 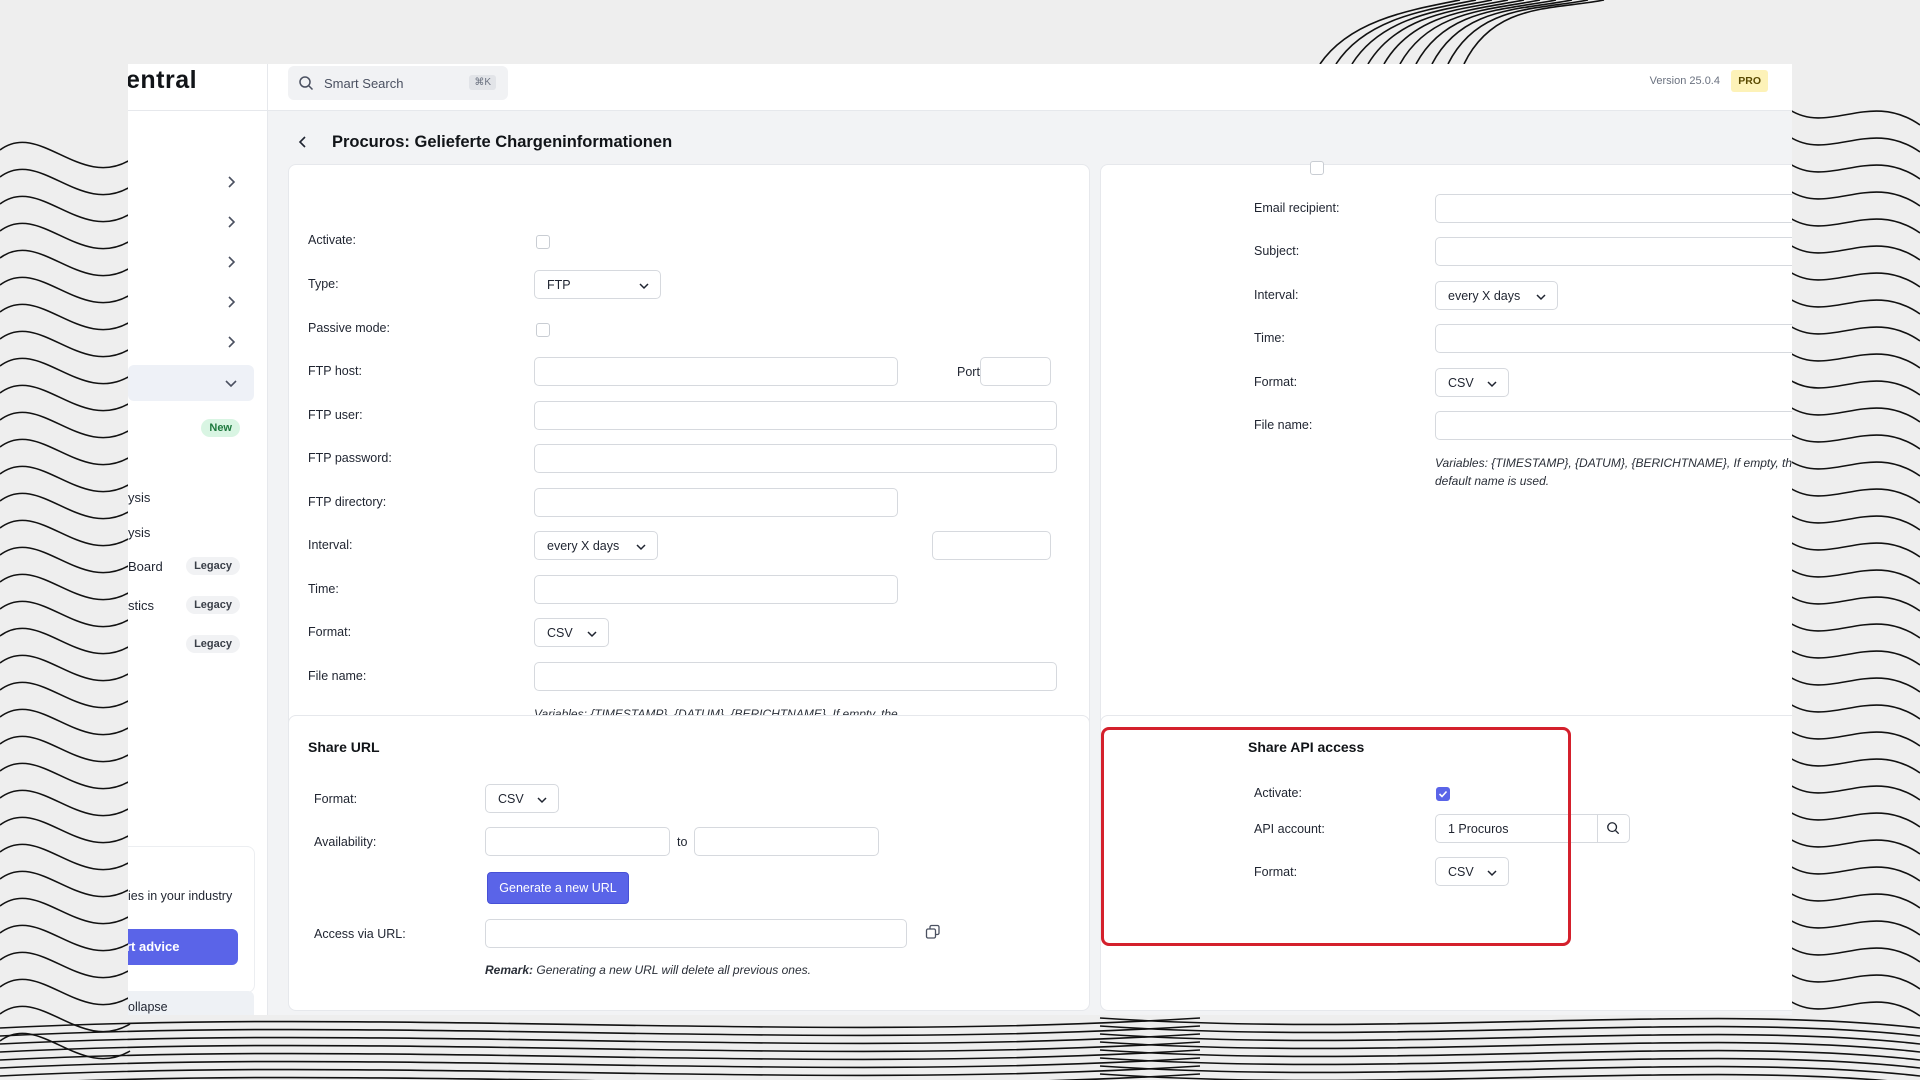 I want to click on ftp-user-input, so click(x=795, y=415).